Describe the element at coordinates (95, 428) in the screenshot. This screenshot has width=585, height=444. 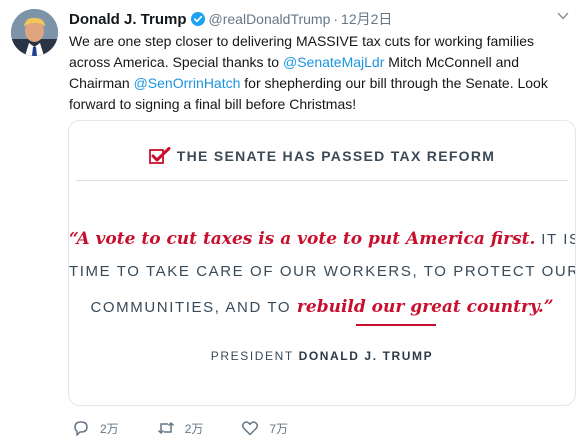
I see `reply-button: 2万` at that location.